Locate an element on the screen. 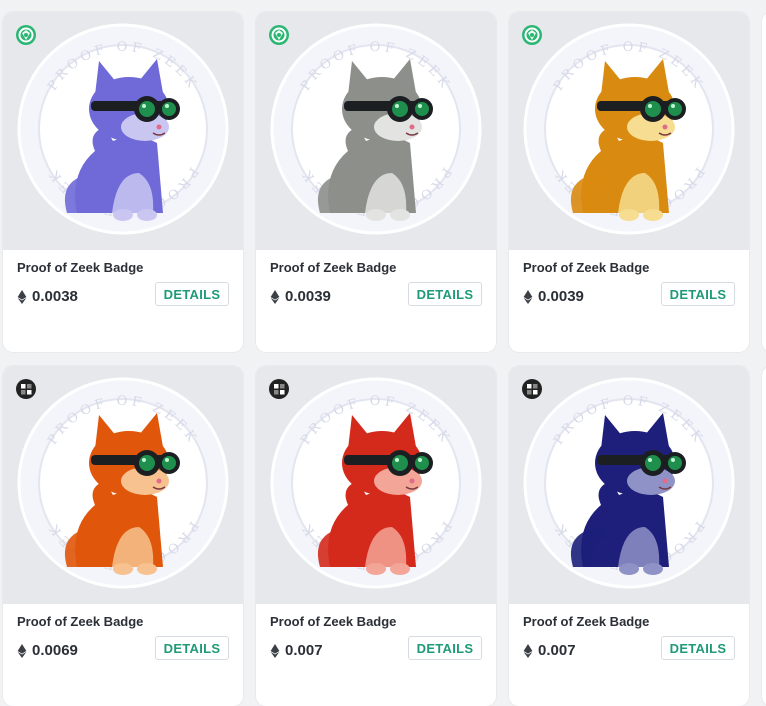 This screenshot has height=706, width=766. nft-price-value: 0.0038 is located at coordinates (55, 296).